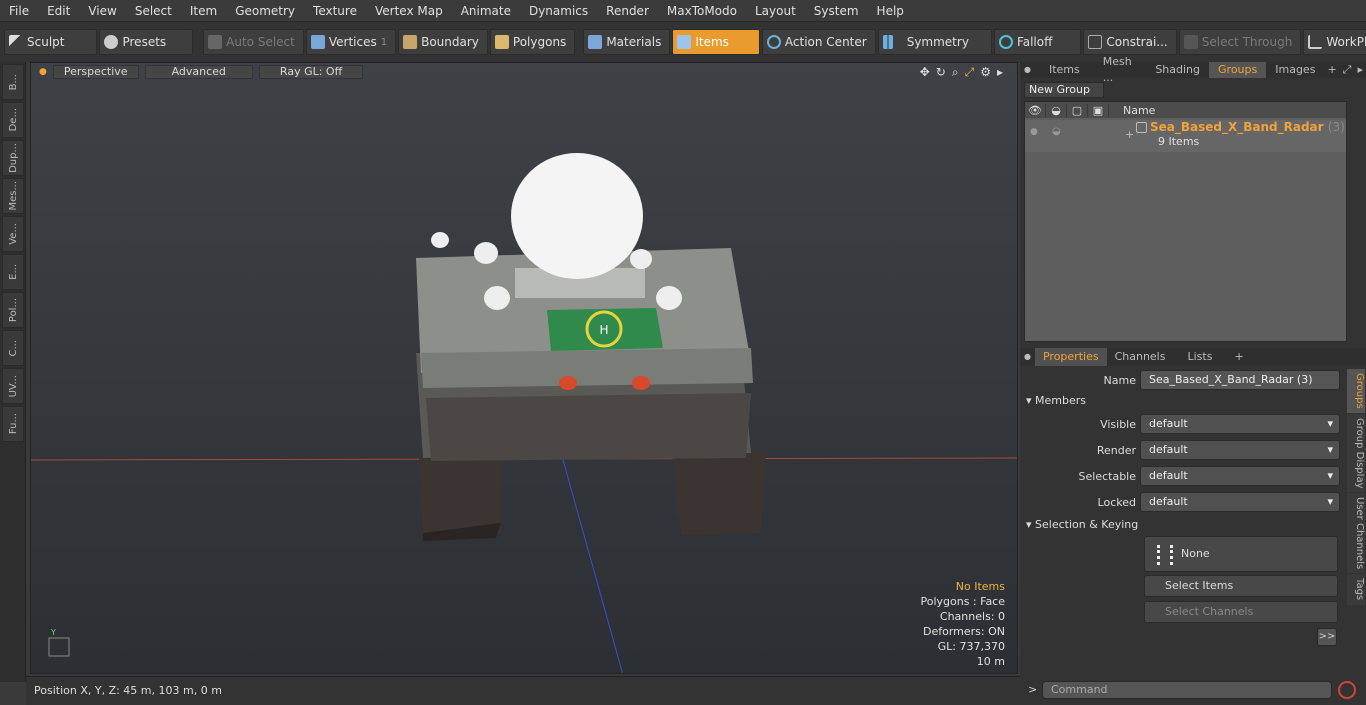 The image size is (1366, 705). I want to click on visible-select: default, so click(1240, 424).